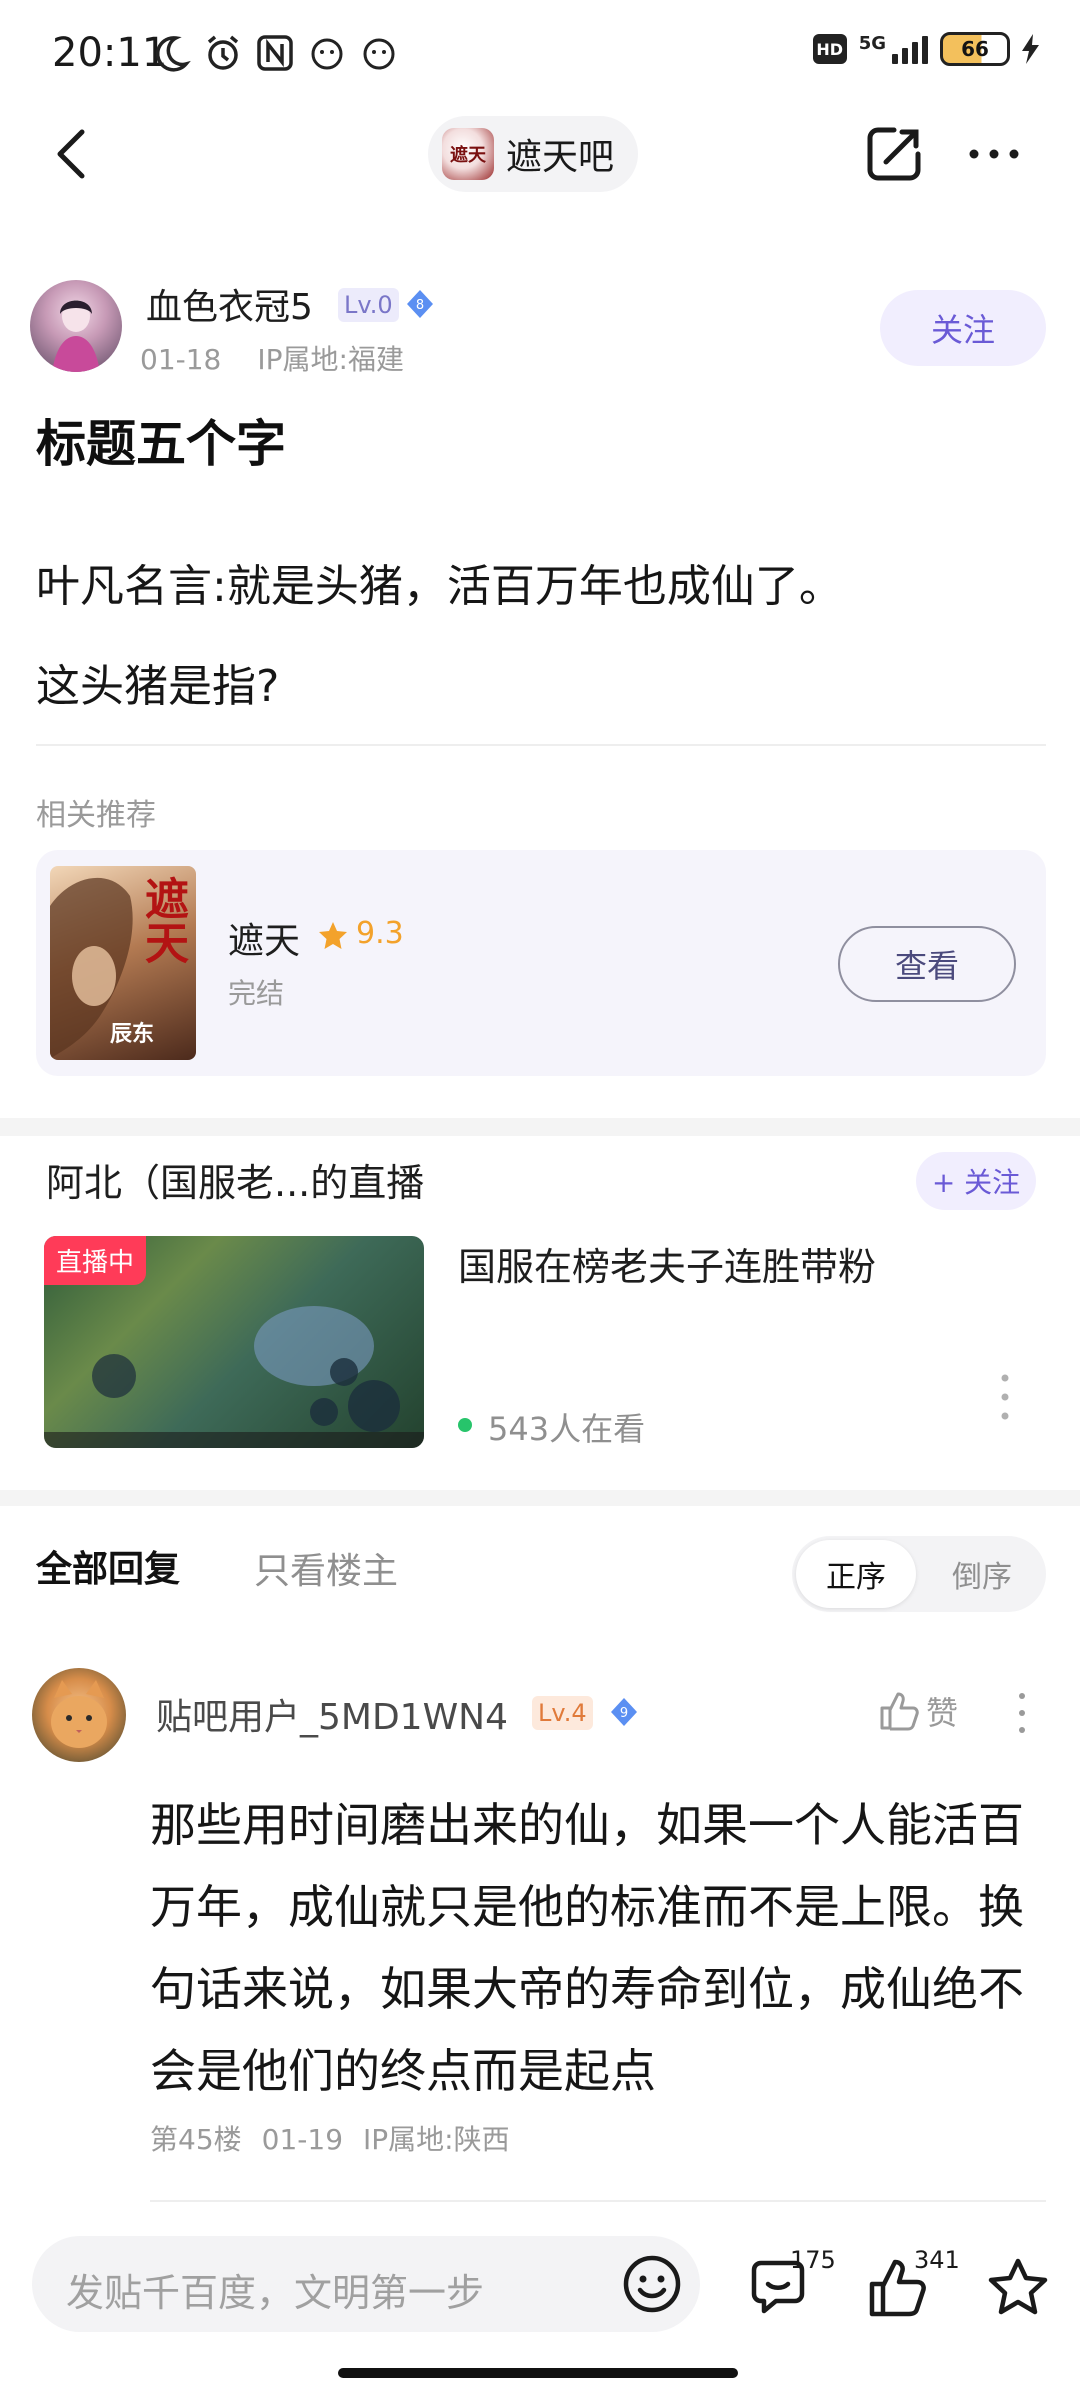 The image size is (1080, 2400). Describe the element at coordinates (927, 964) in the screenshot. I see `view-book-button: 查看` at that location.